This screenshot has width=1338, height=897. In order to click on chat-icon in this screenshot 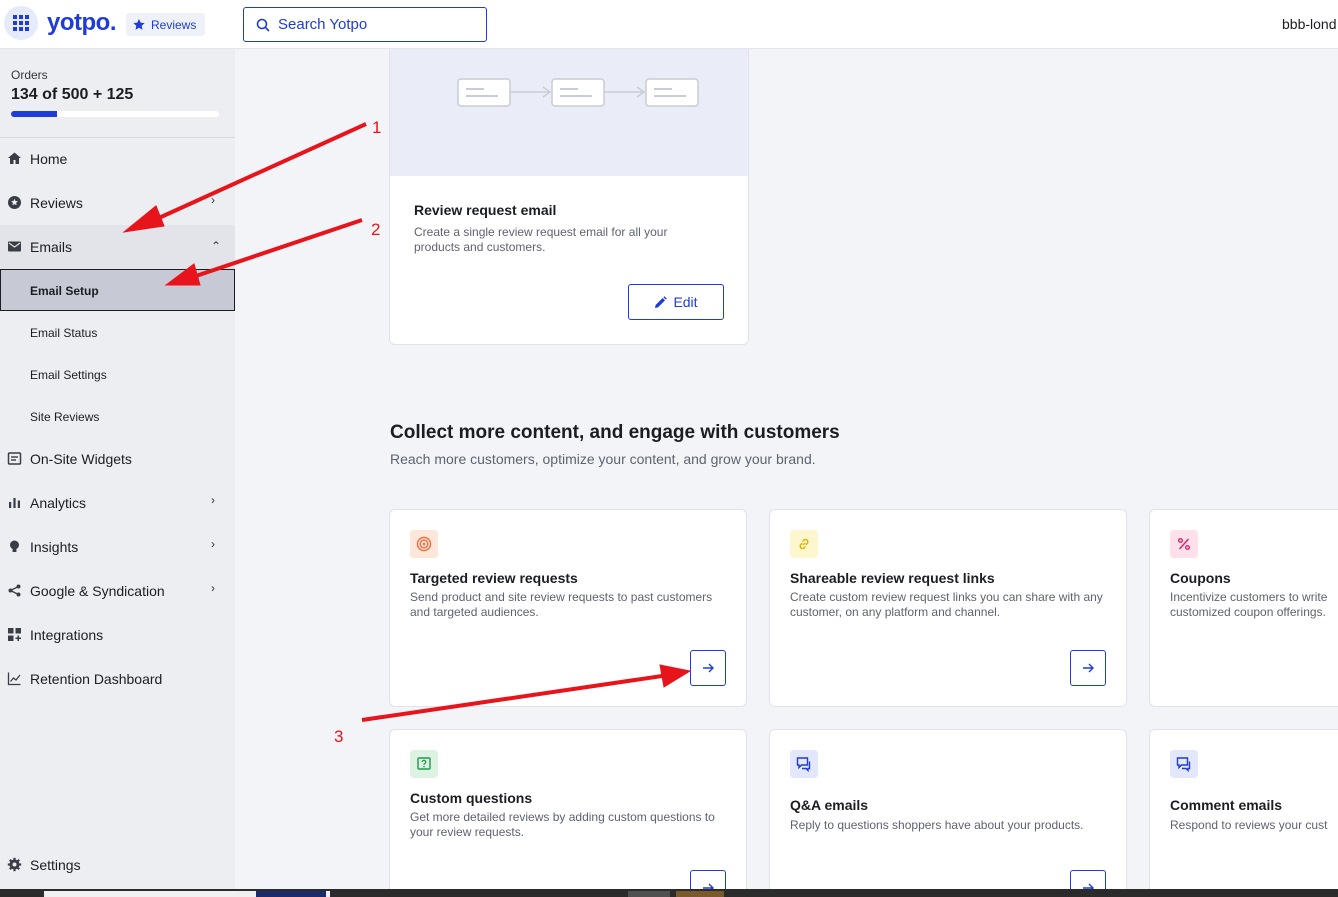, I will do `click(1184, 764)`.